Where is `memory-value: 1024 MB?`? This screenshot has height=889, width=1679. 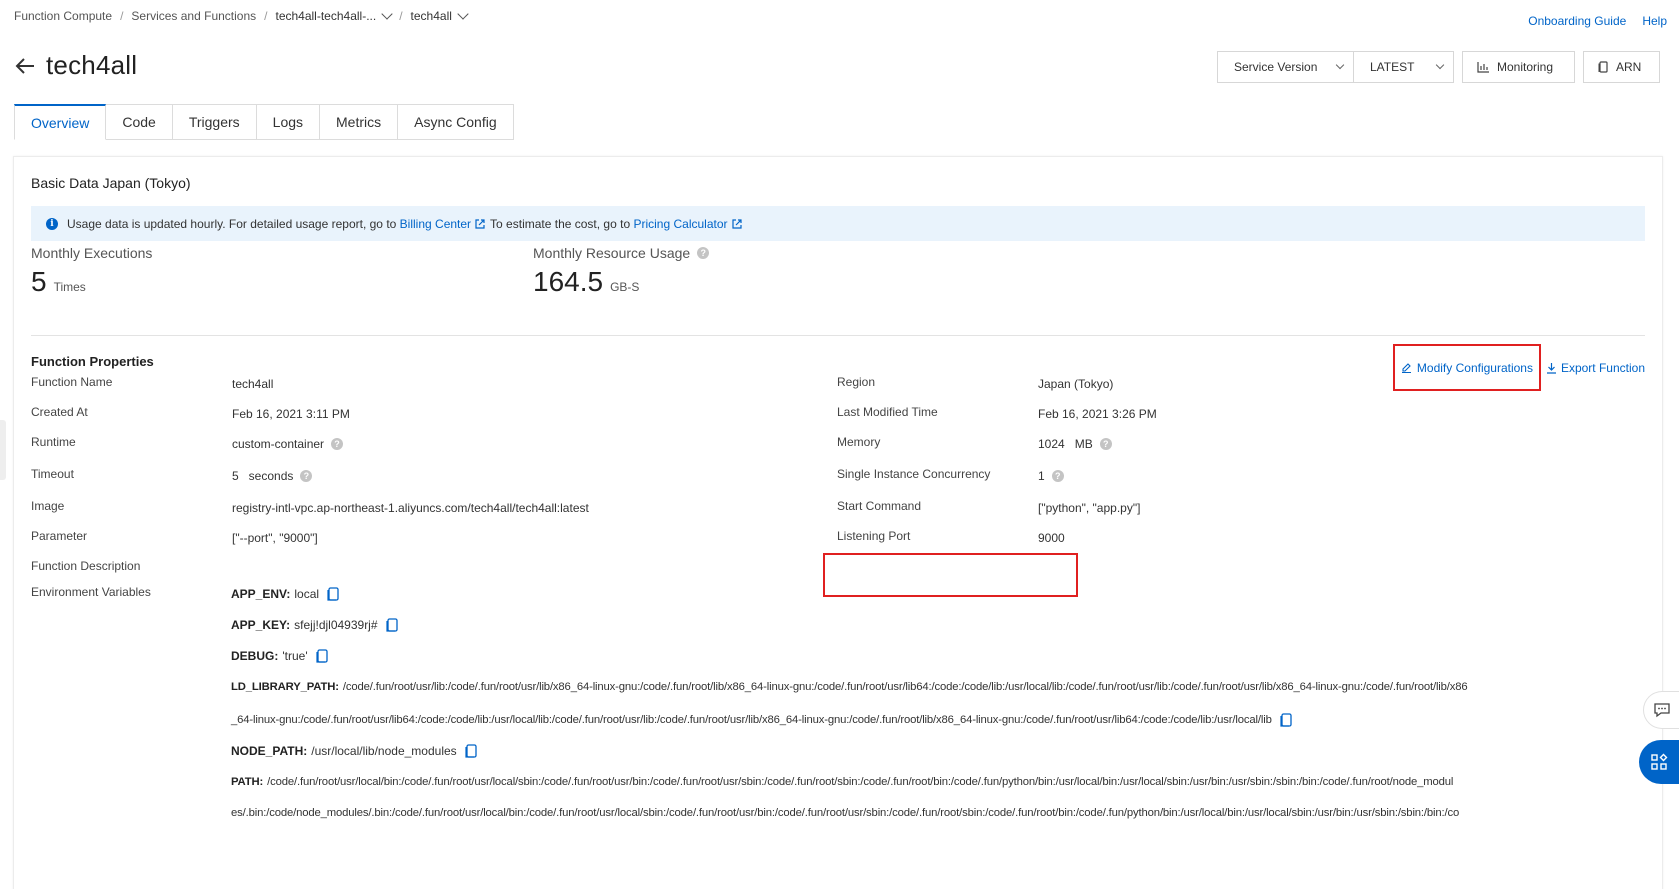
memory-value: 1024 MB? is located at coordinates (1075, 444).